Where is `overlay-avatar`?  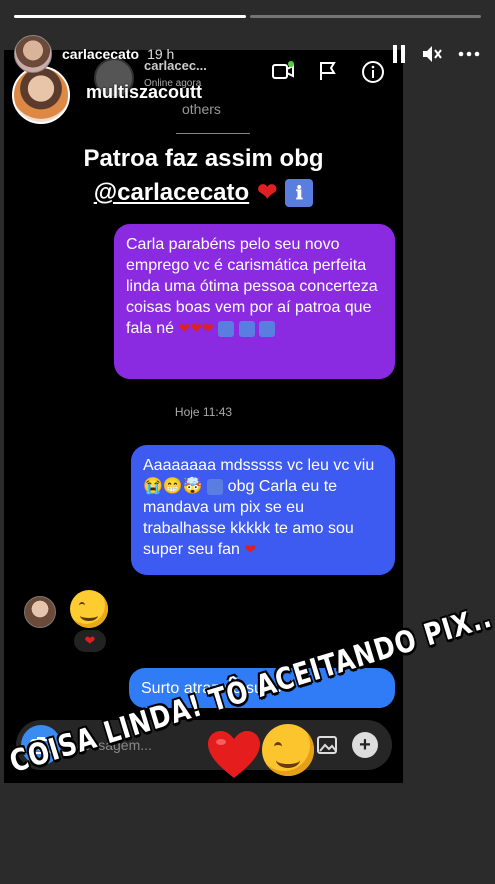
overlay-avatar is located at coordinates (41, 95).